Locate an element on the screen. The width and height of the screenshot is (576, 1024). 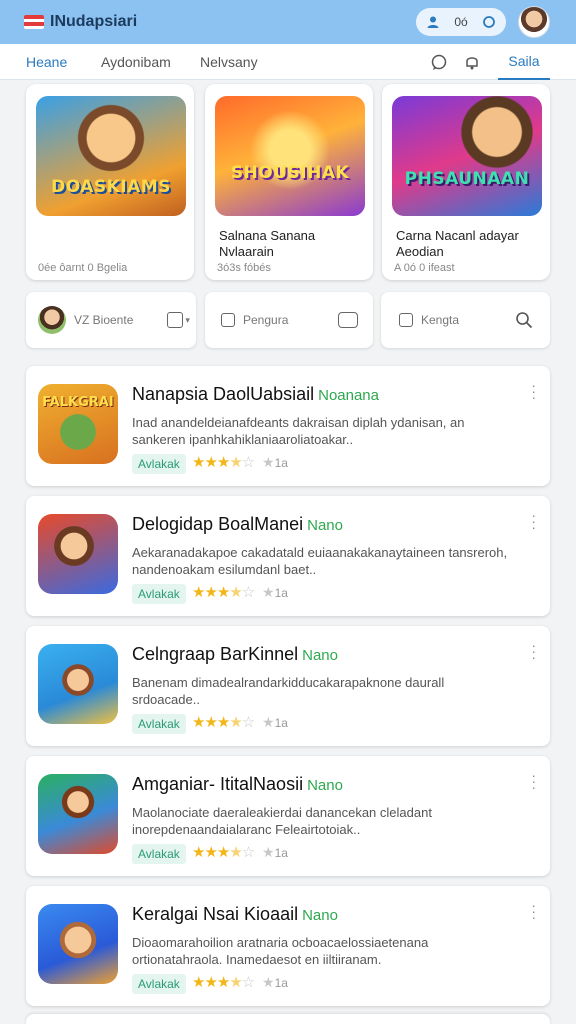
featured-title: Salnana Sanana Nvlaarain is located at coordinates (267, 243).